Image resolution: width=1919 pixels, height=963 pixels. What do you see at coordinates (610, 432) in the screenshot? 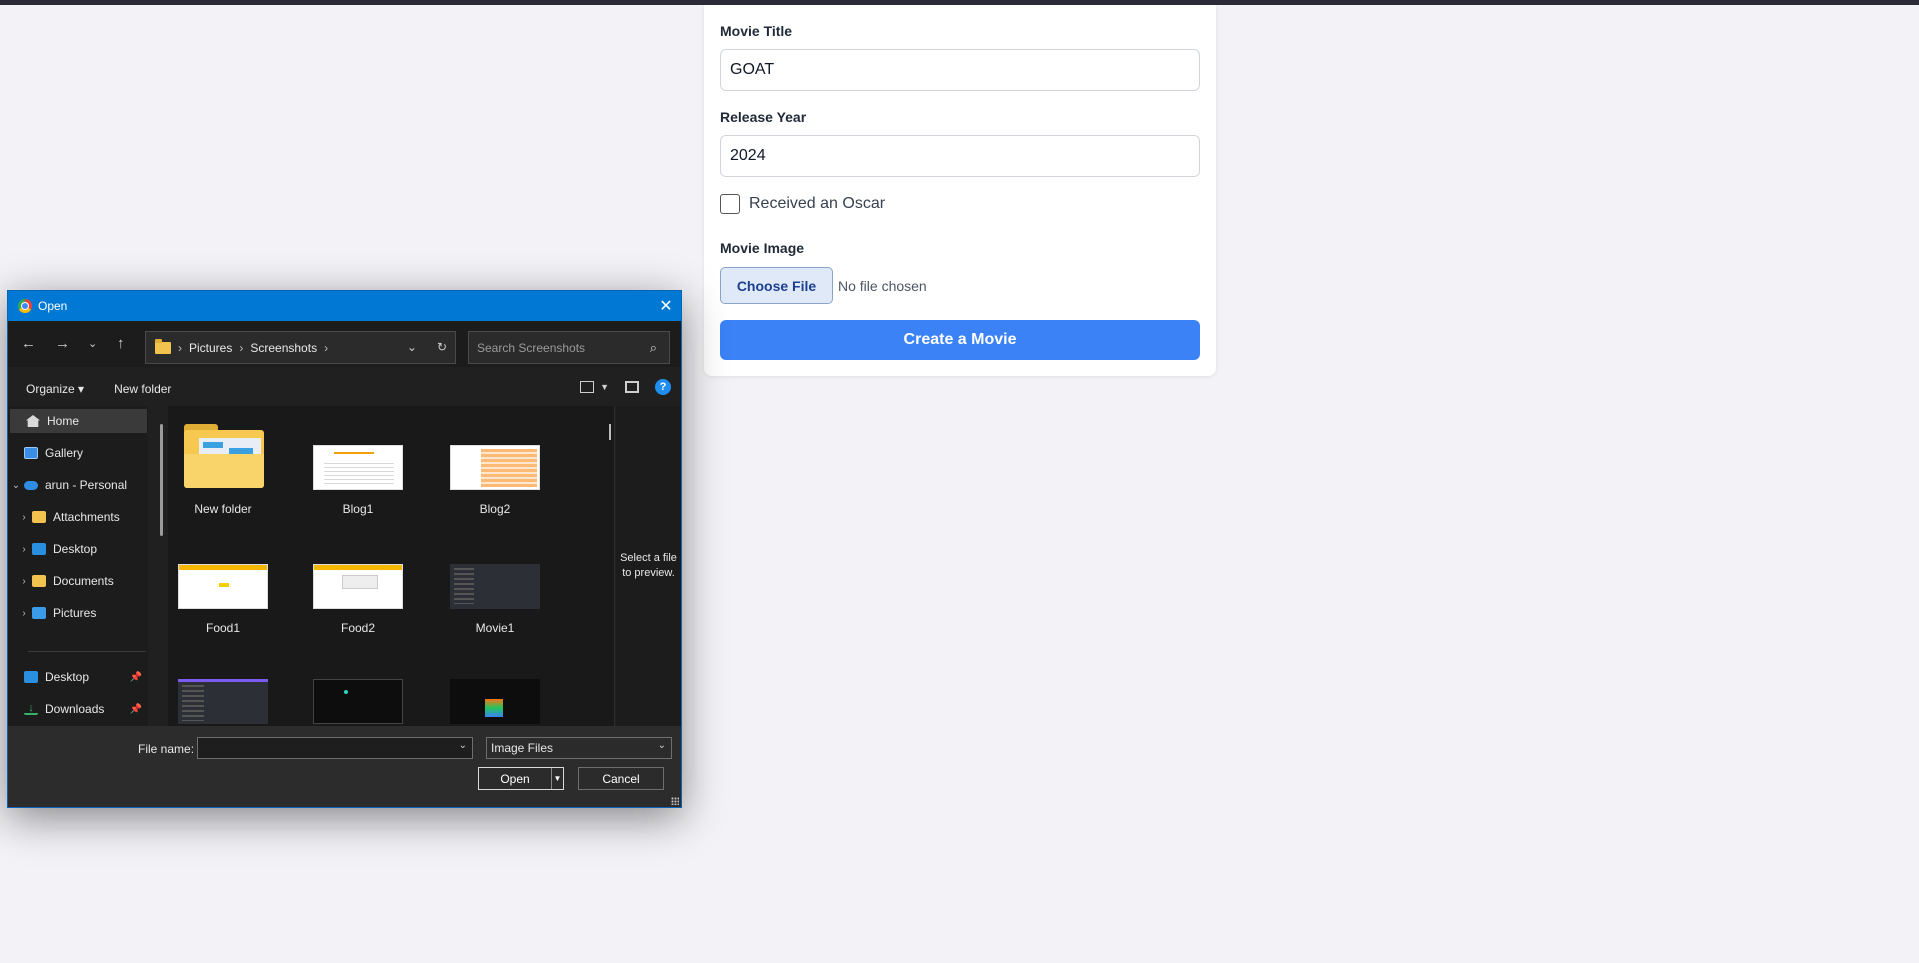
I see `file-list-scrollbar` at bounding box center [610, 432].